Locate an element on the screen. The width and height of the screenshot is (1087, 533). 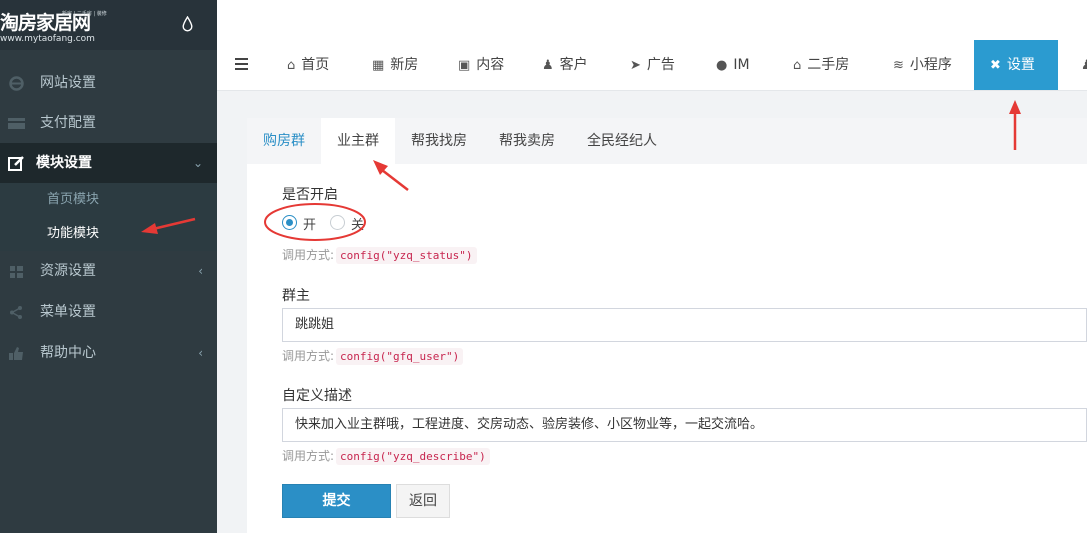
logo: 淘房家居网 新房 | 二手房 | 装修 www.mytaofang.com is located at coordinates (108, 25).